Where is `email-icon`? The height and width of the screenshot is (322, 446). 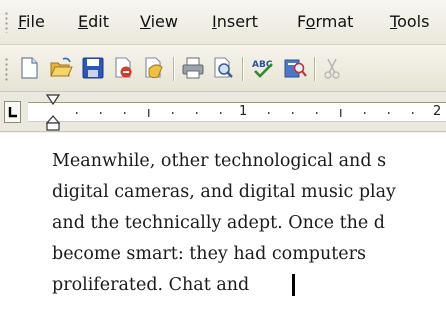 email-icon is located at coordinates (154, 68).